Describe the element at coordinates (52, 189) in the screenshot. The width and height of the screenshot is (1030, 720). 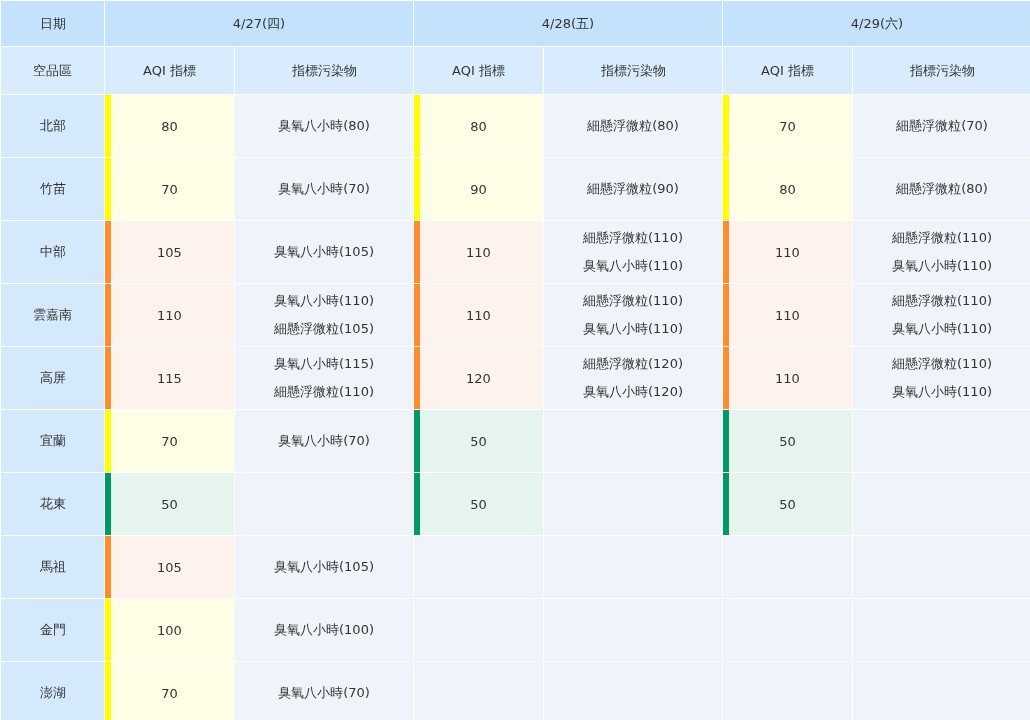
I see `region-cell: 竹苗` at that location.